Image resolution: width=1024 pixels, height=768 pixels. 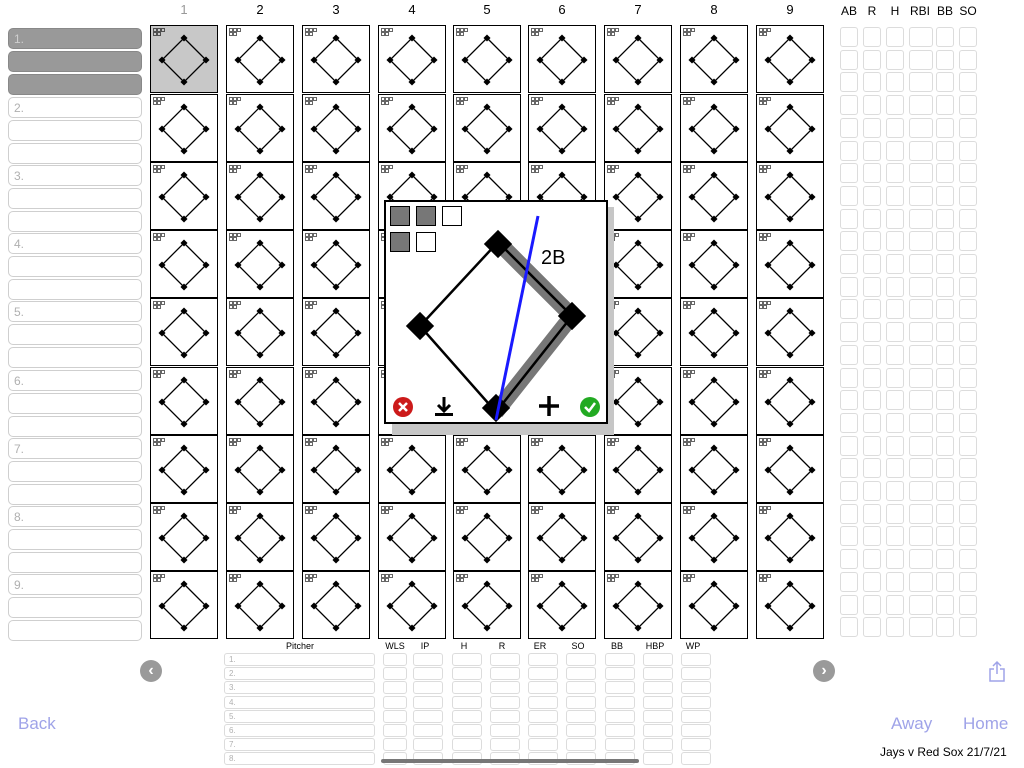 I want to click on away-button: Away, so click(x=911, y=724).